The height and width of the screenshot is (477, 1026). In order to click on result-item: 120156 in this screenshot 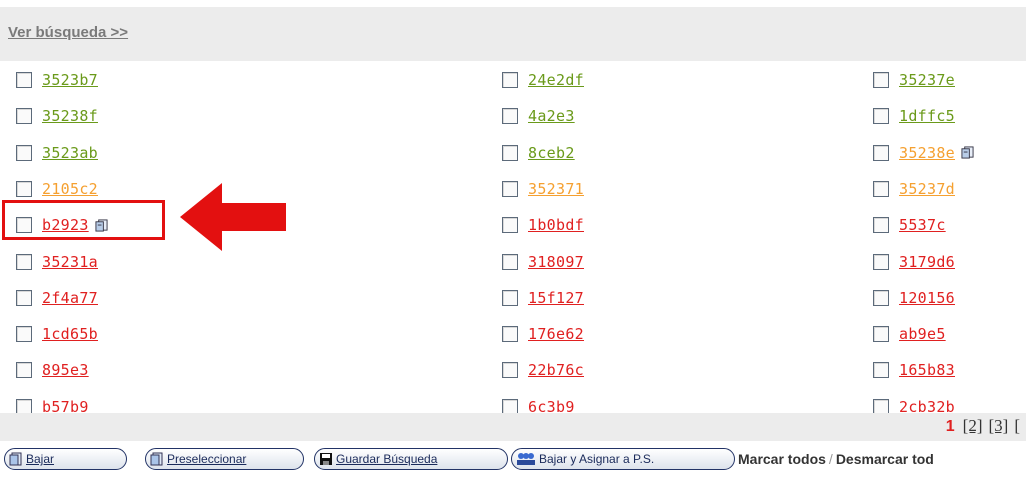, I will do `click(914, 298)`.